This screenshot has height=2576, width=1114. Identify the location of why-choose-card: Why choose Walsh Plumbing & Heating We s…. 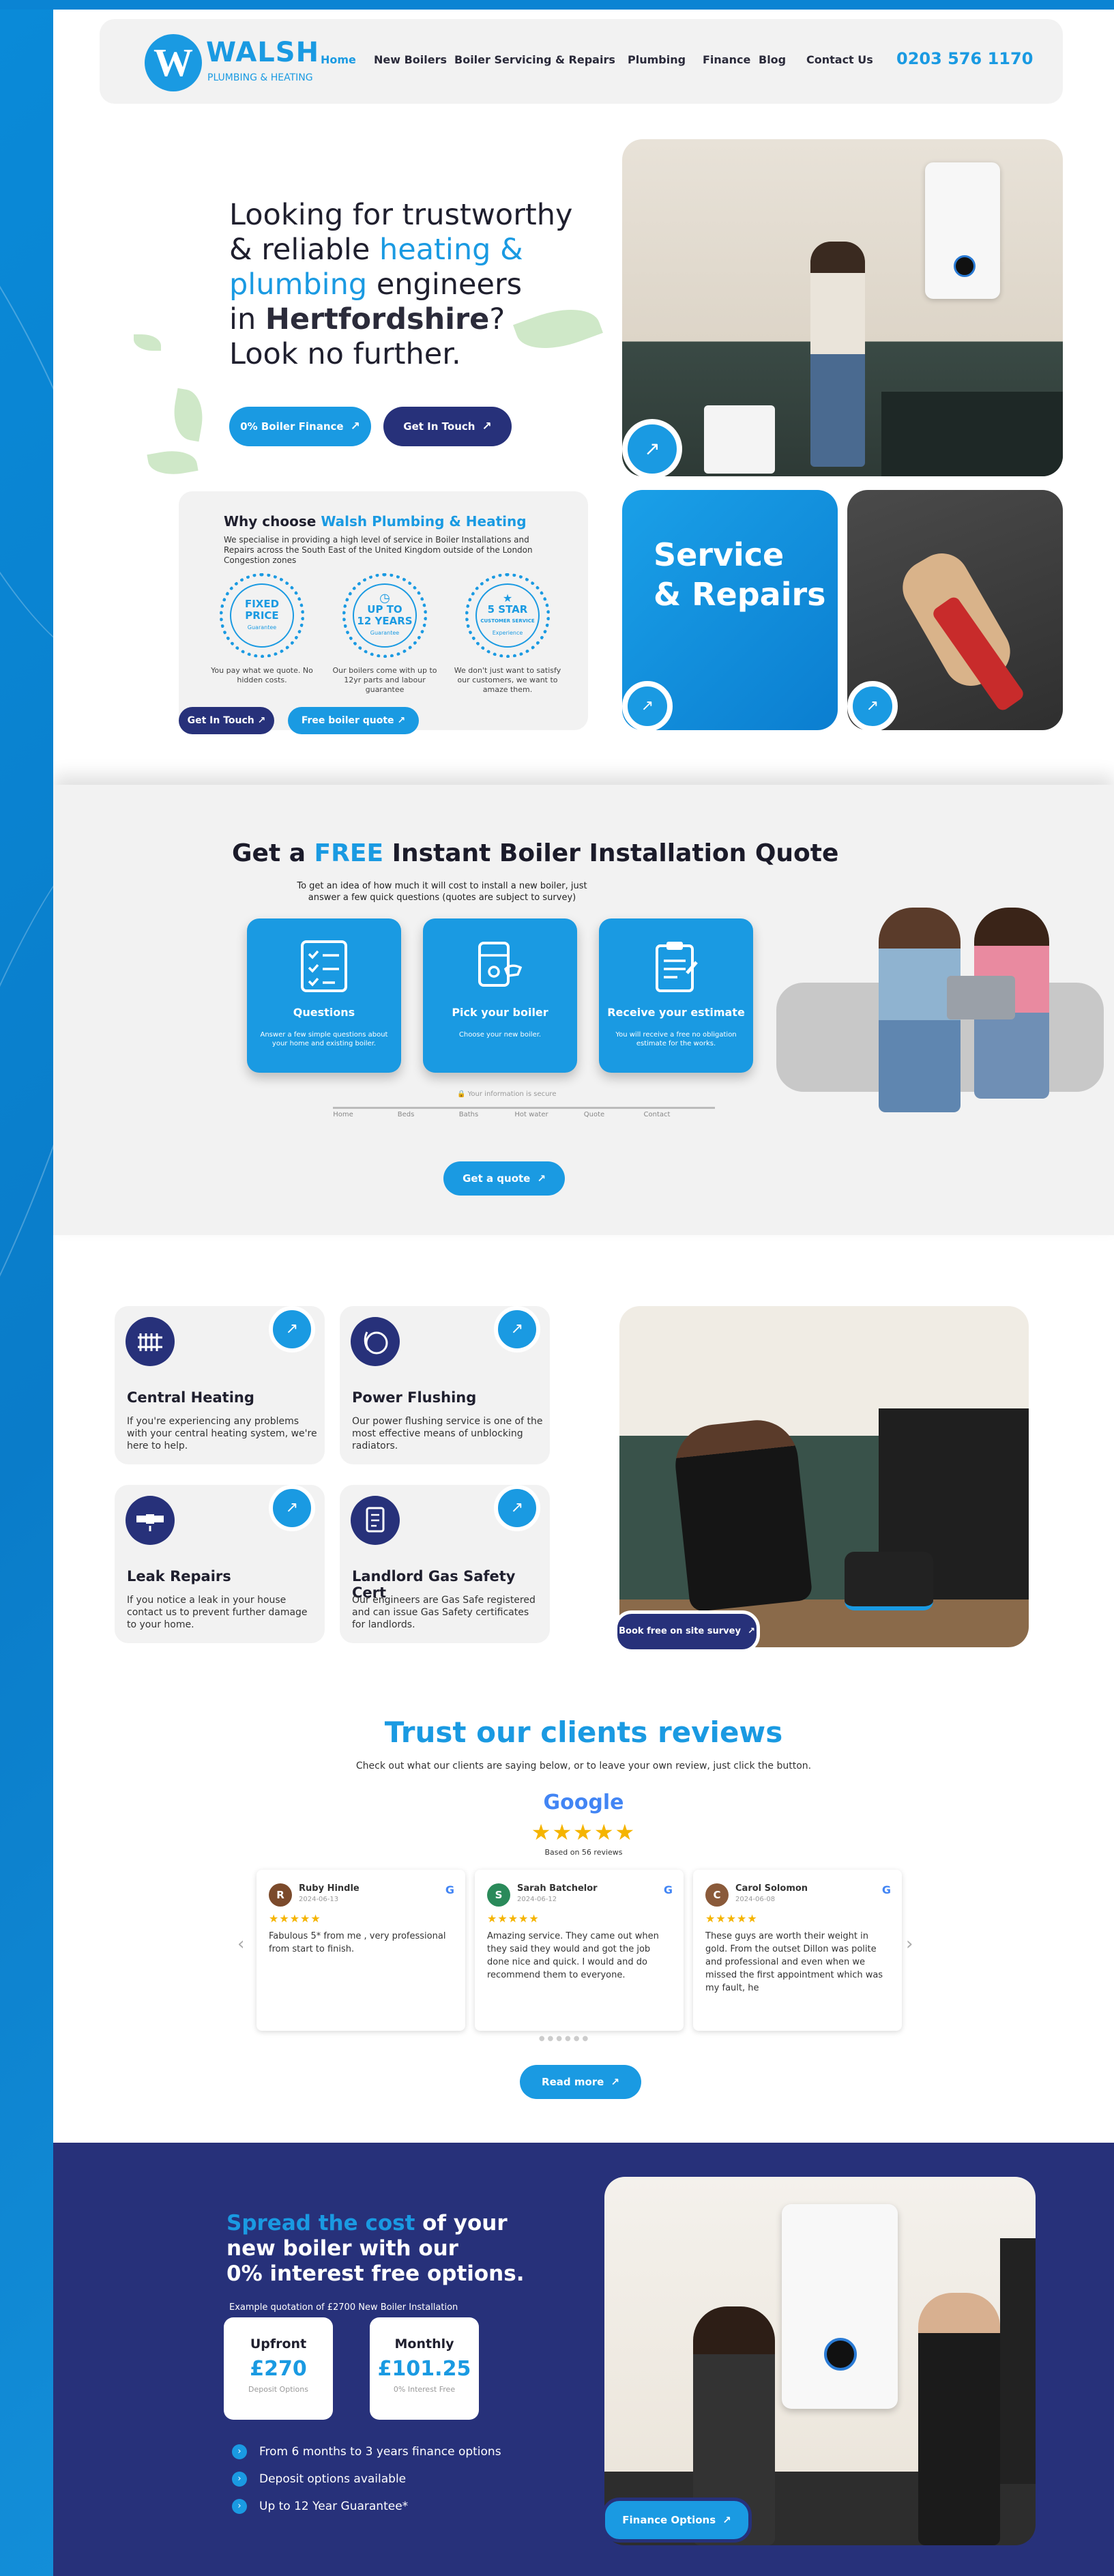
(383, 612).